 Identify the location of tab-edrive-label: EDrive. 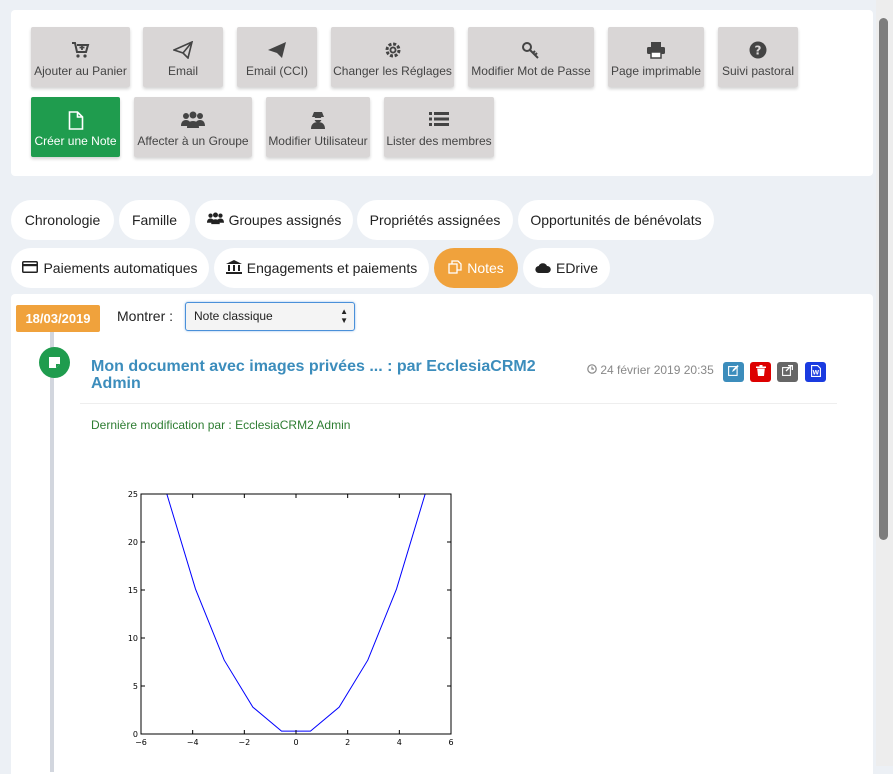
(577, 268).